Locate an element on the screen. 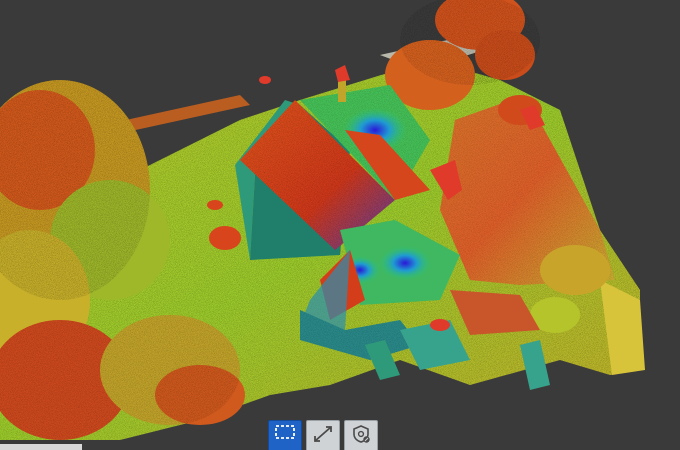 The width and height of the screenshot is (680, 450). lower-left-strip is located at coordinates (41, 447).